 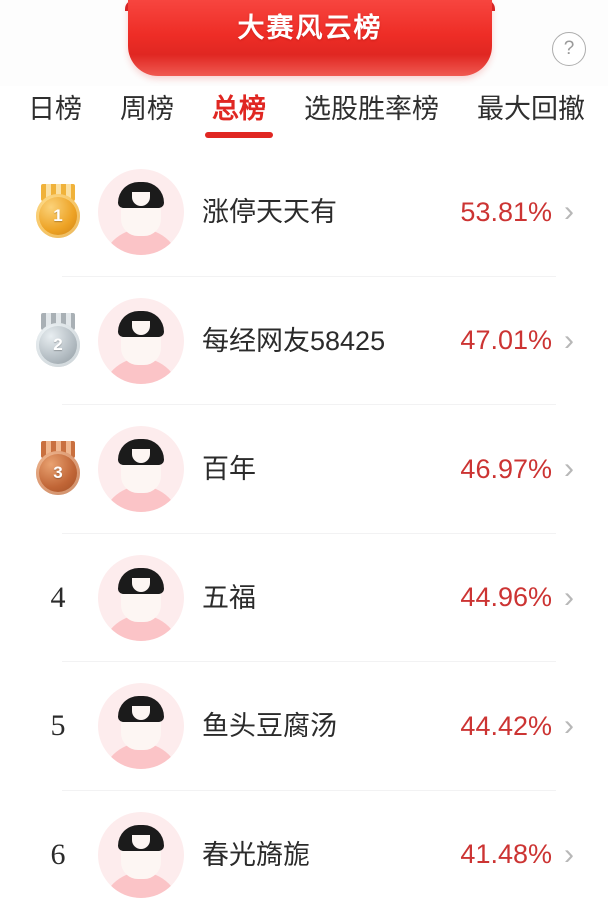 I want to click on tab-4: 选股胜率榜, so click(x=371, y=113).